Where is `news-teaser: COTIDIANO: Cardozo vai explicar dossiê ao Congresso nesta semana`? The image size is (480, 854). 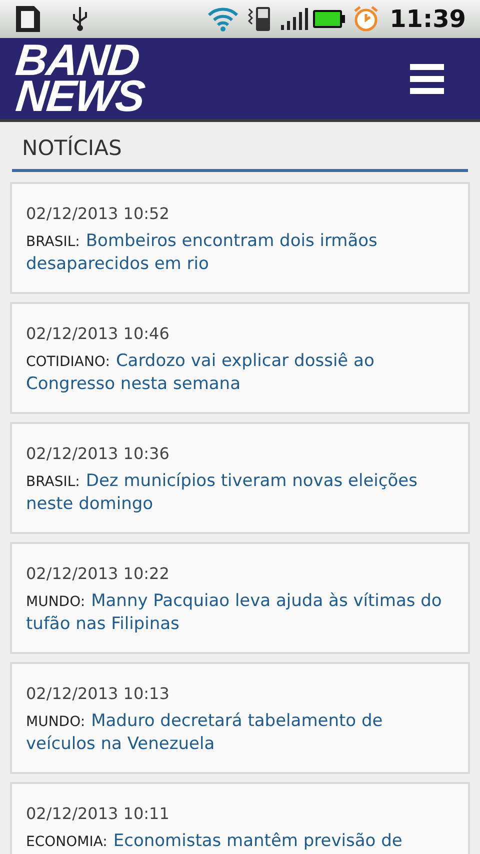 news-teaser: COTIDIANO: Cardozo vai explicar dossiê ao Congresso nesta semana is located at coordinates (240, 372).